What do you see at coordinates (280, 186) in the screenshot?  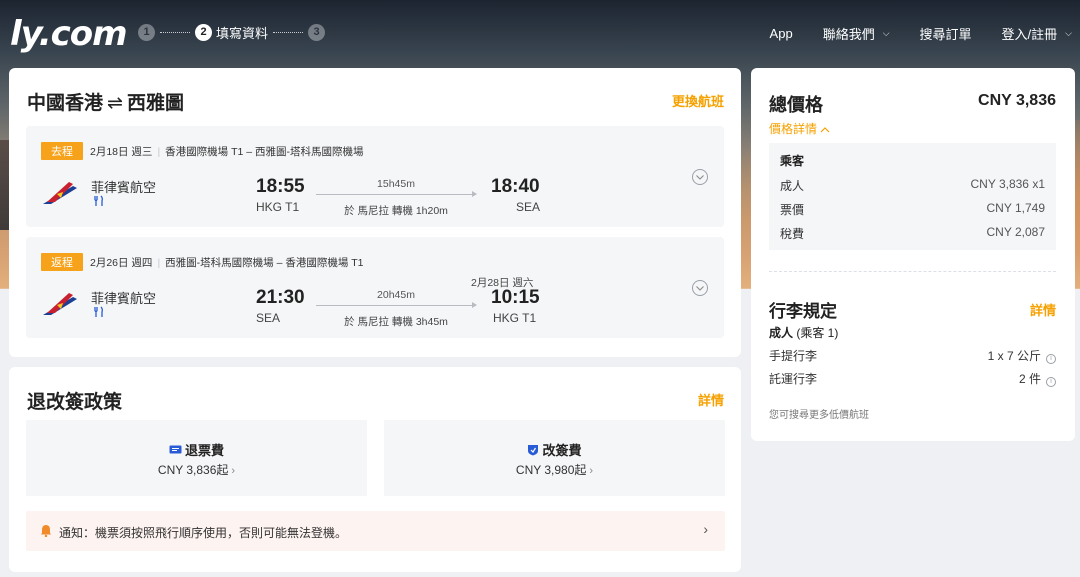 I see `departure-time: 18:55` at bounding box center [280, 186].